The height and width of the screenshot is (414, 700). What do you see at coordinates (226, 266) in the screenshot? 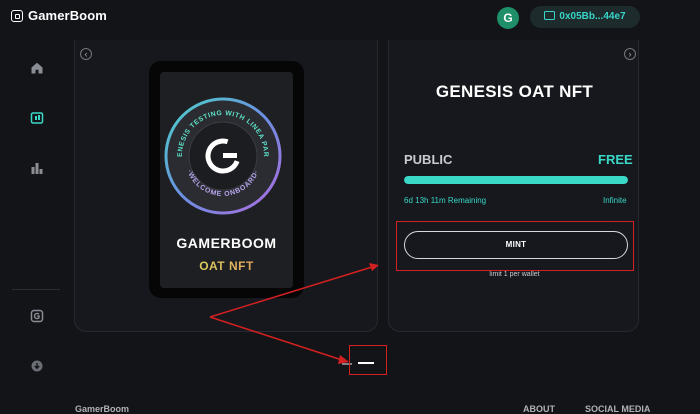
I see `nft-subtitle: OAT NFT` at bounding box center [226, 266].